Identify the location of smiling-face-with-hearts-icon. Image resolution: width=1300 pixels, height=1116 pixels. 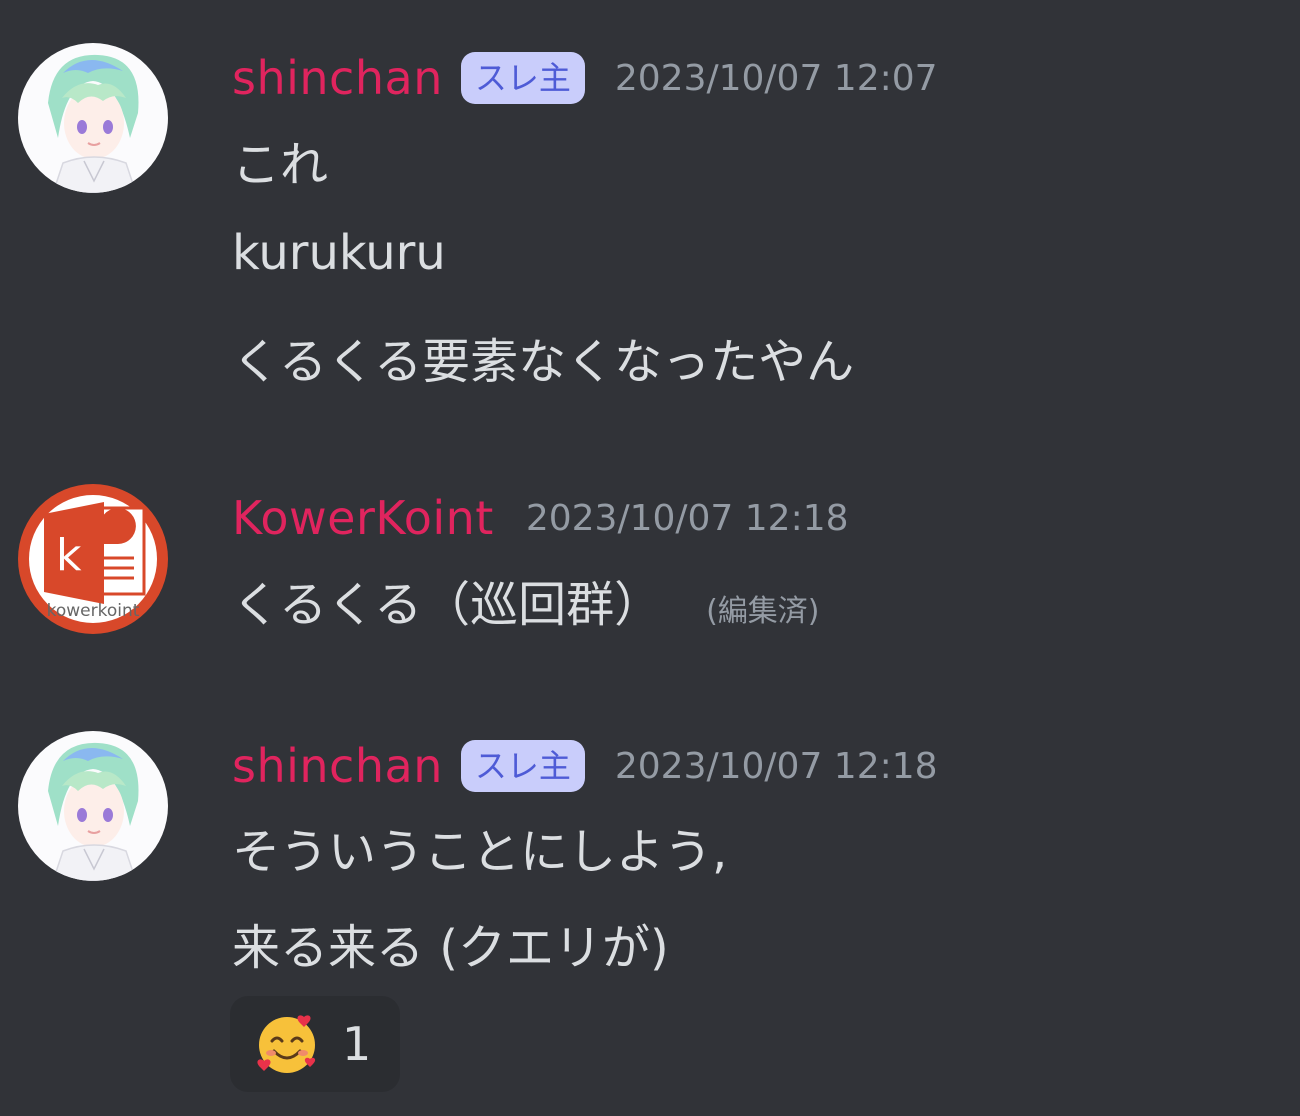
(286, 1044).